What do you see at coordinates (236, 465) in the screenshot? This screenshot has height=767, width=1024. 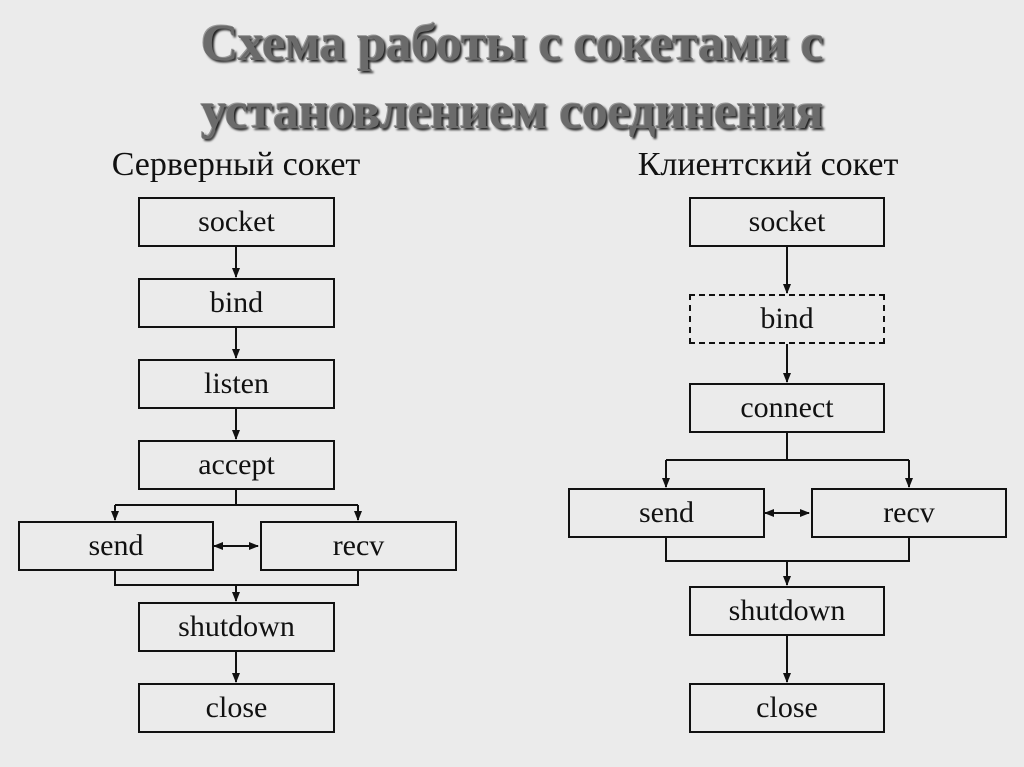 I see `server-accept-box: accept` at bounding box center [236, 465].